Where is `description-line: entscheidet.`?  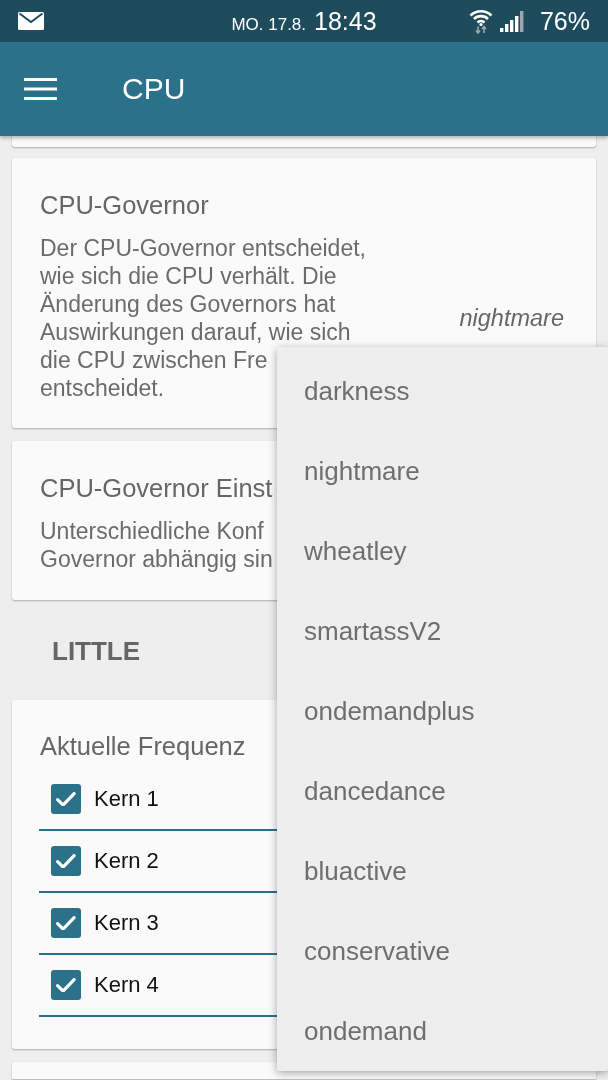
description-line: entscheidet. is located at coordinates (102, 388).